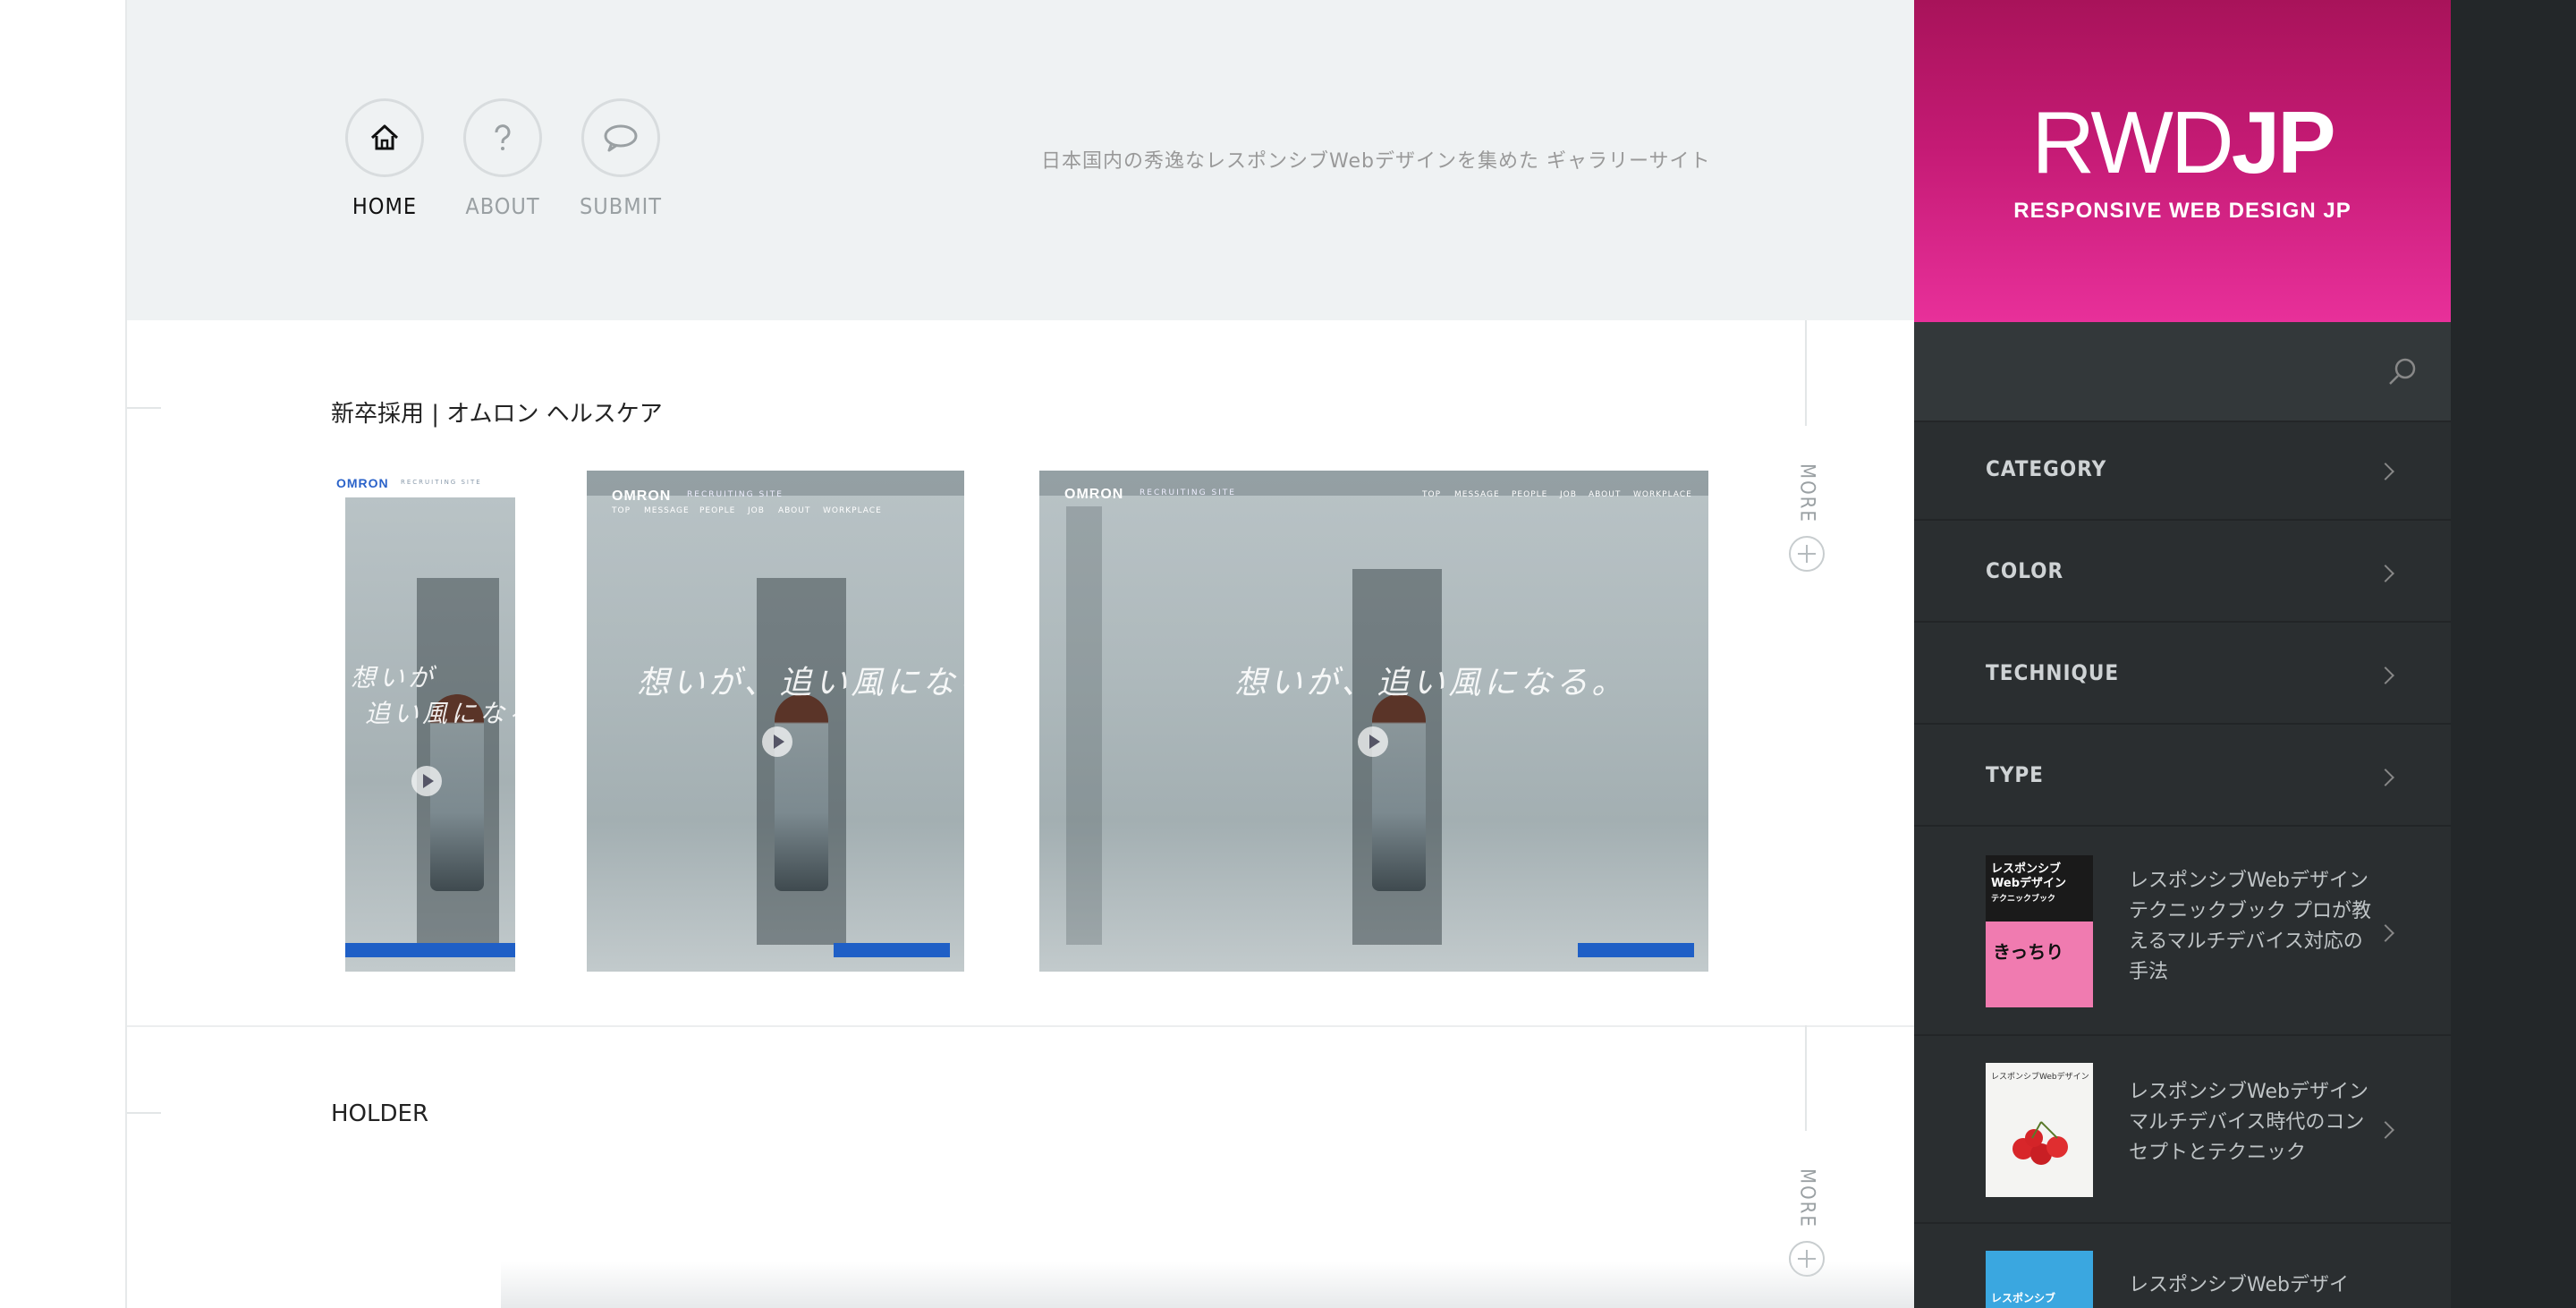  I want to click on book-cover: レスポンシブWebデザイン, so click(2039, 1130).